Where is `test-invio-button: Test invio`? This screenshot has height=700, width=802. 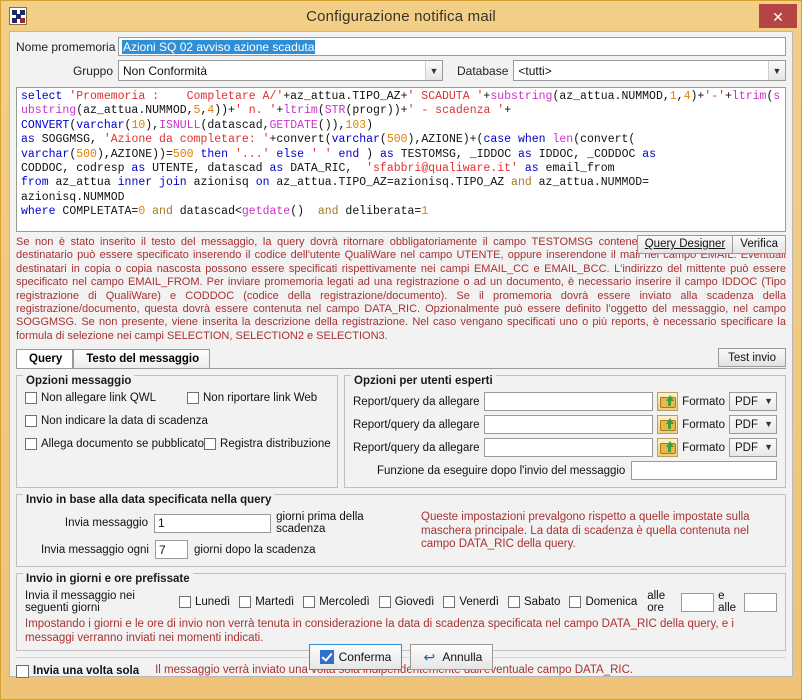 test-invio-button: Test invio is located at coordinates (752, 358).